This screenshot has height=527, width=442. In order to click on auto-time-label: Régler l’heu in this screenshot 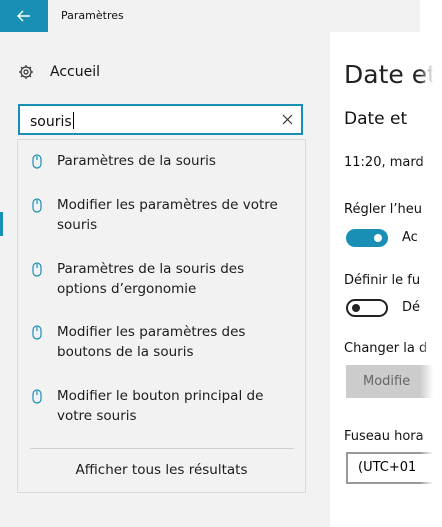, I will do `click(383, 209)`.